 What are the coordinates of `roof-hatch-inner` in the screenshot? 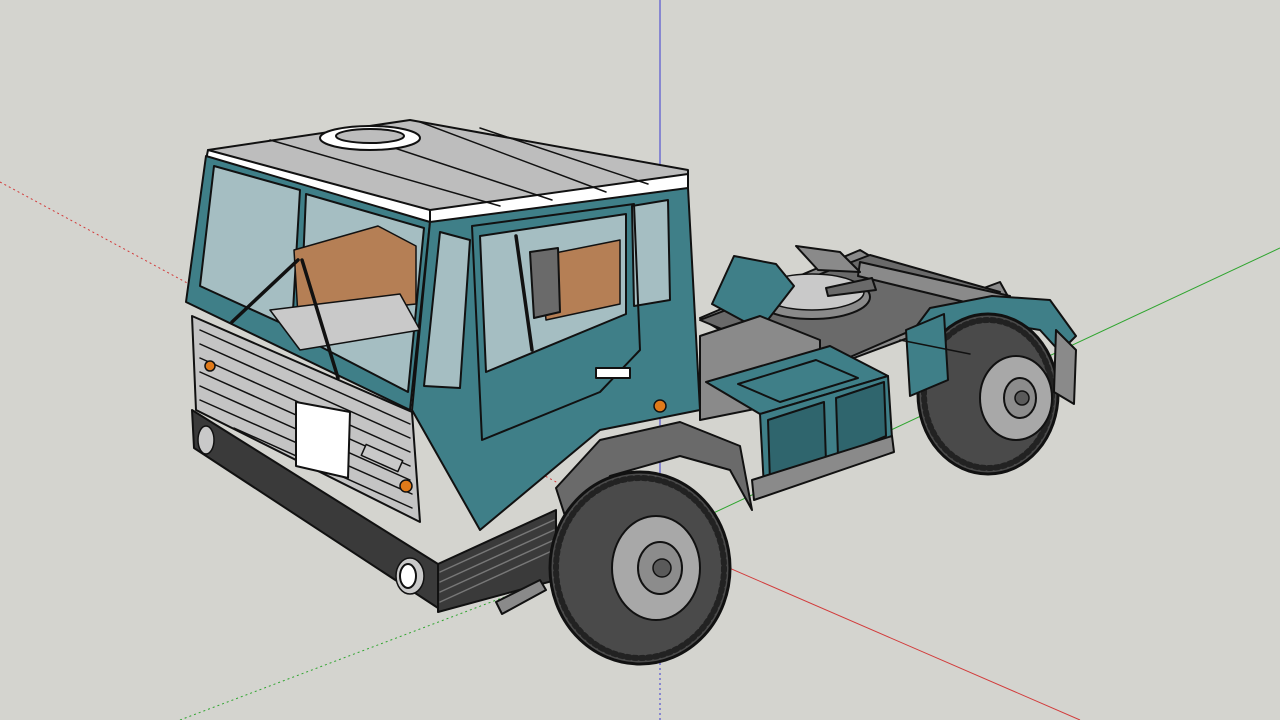 It's located at (370, 136).